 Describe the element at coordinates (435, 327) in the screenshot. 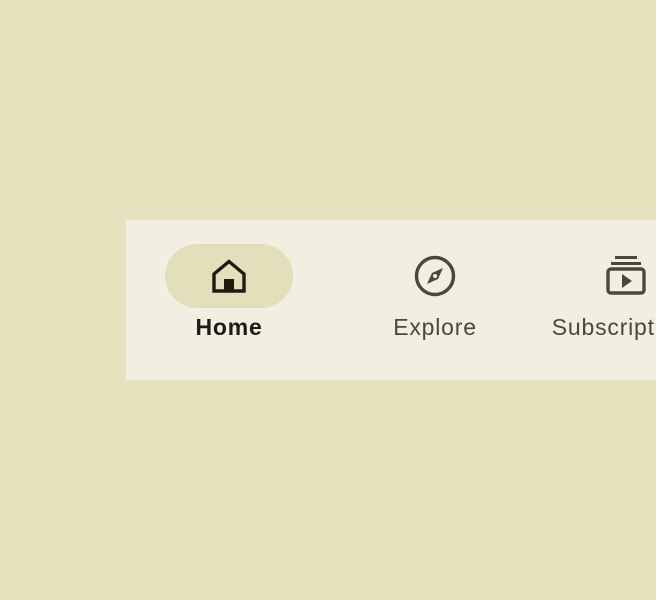

I see `nav-label-explore: Explore` at that location.